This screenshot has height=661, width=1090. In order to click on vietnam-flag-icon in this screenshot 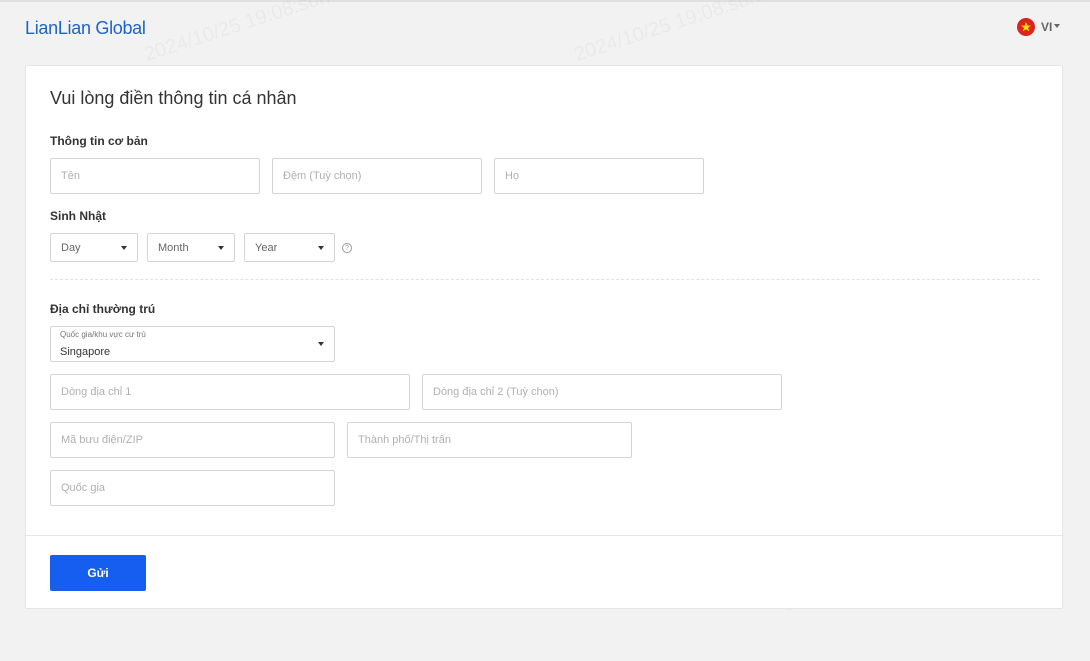, I will do `click(1026, 27)`.